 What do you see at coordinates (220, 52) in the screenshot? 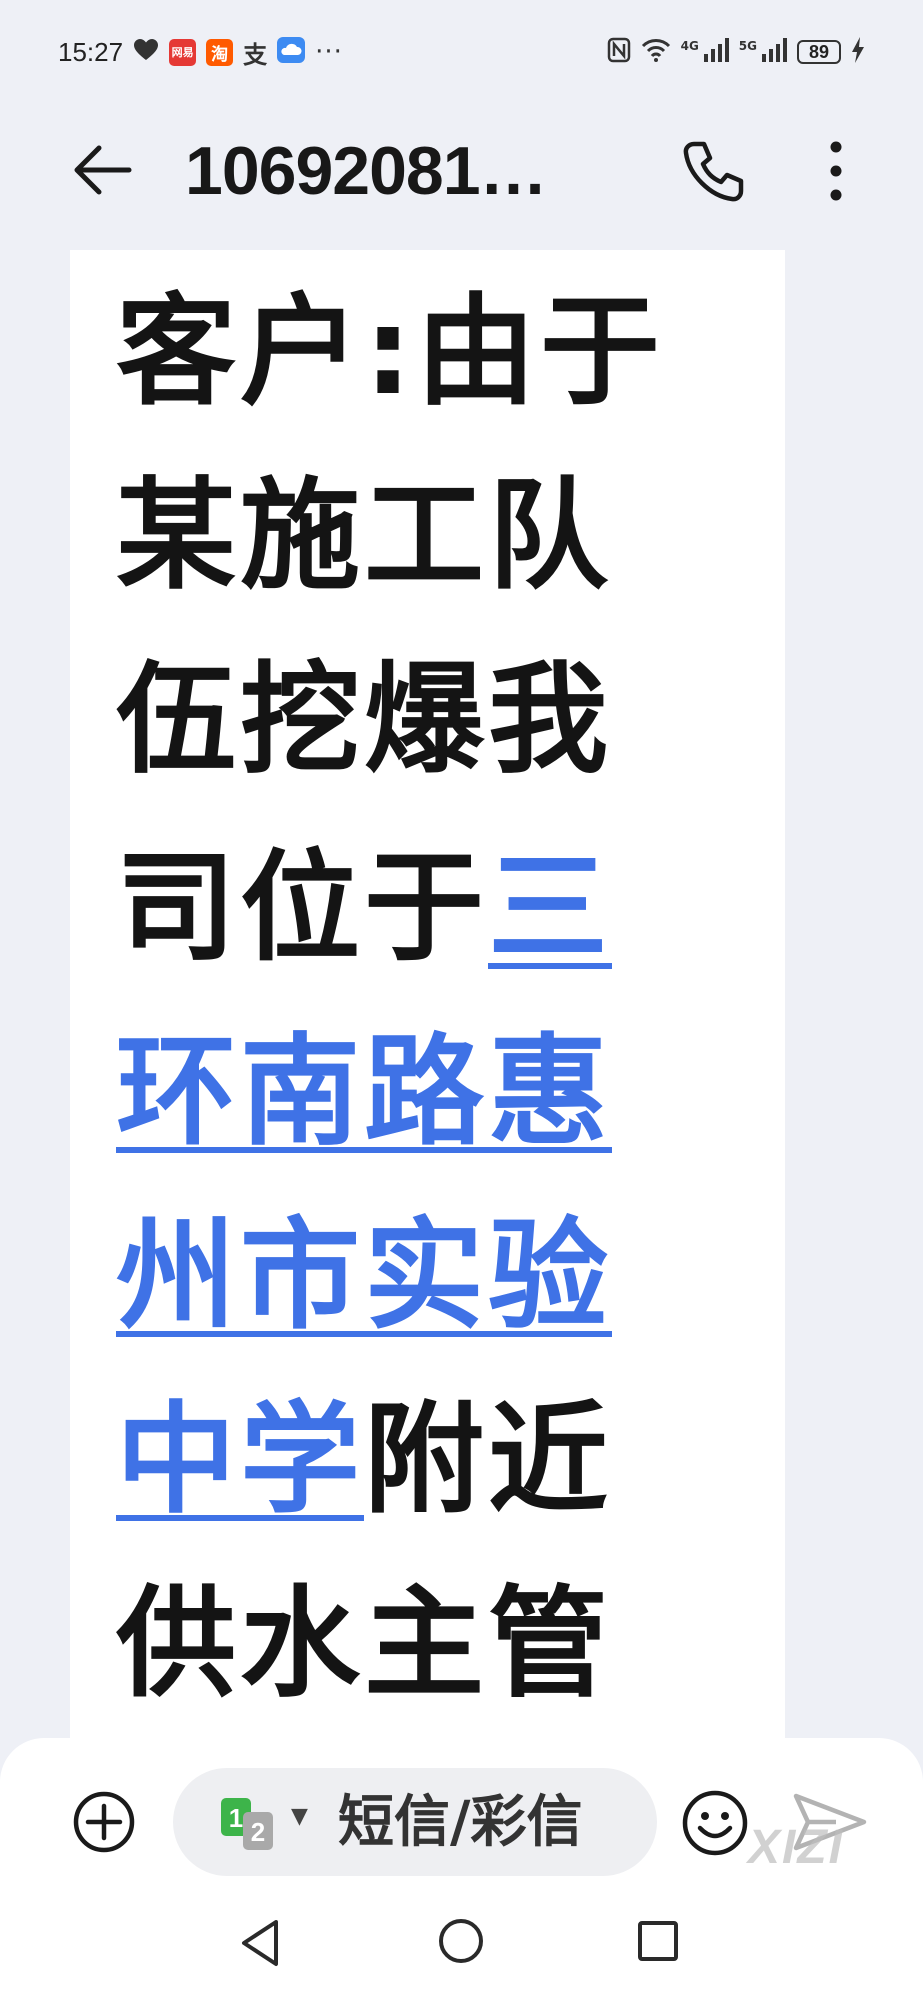
I see `taobao-app-icon: 淘` at bounding box center [220, 52].